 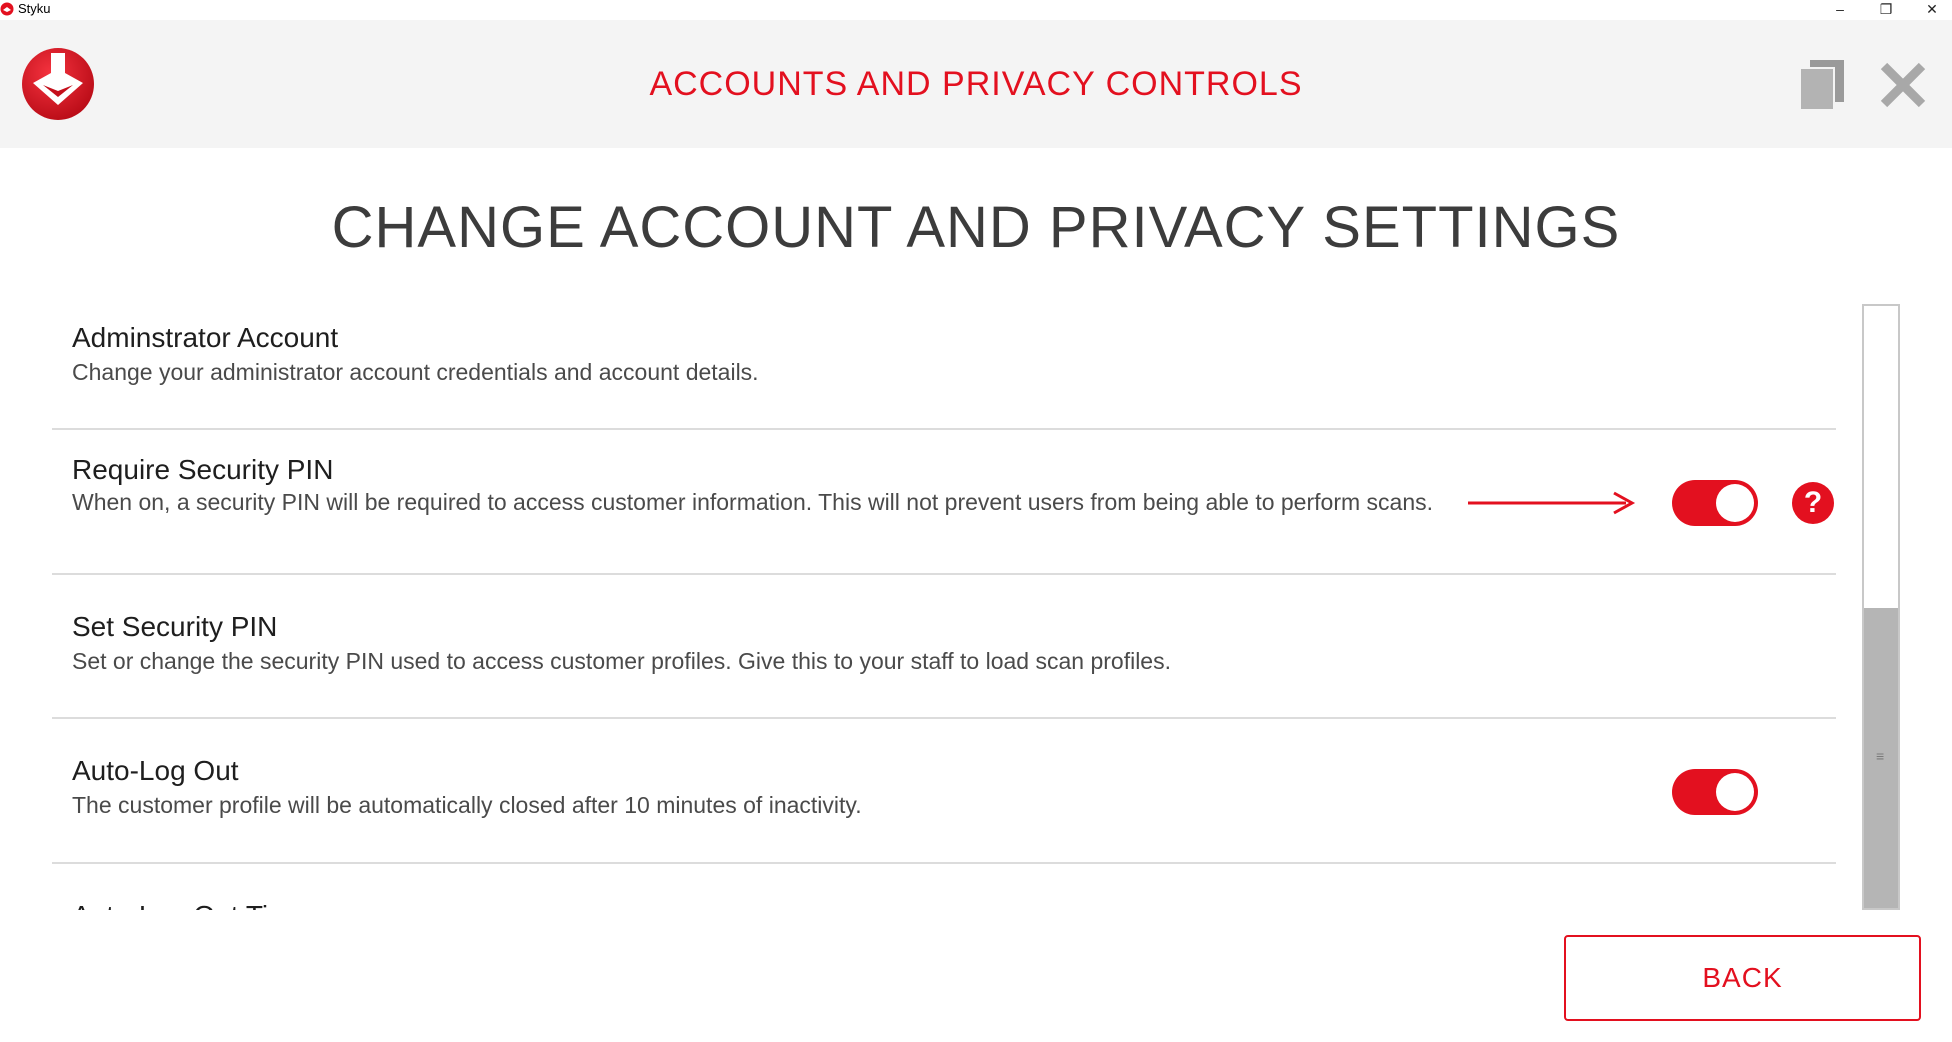 I want to click on setting-row-auto-log-out-time: Auto-Log Out Ti, so click(x=944, y=887).